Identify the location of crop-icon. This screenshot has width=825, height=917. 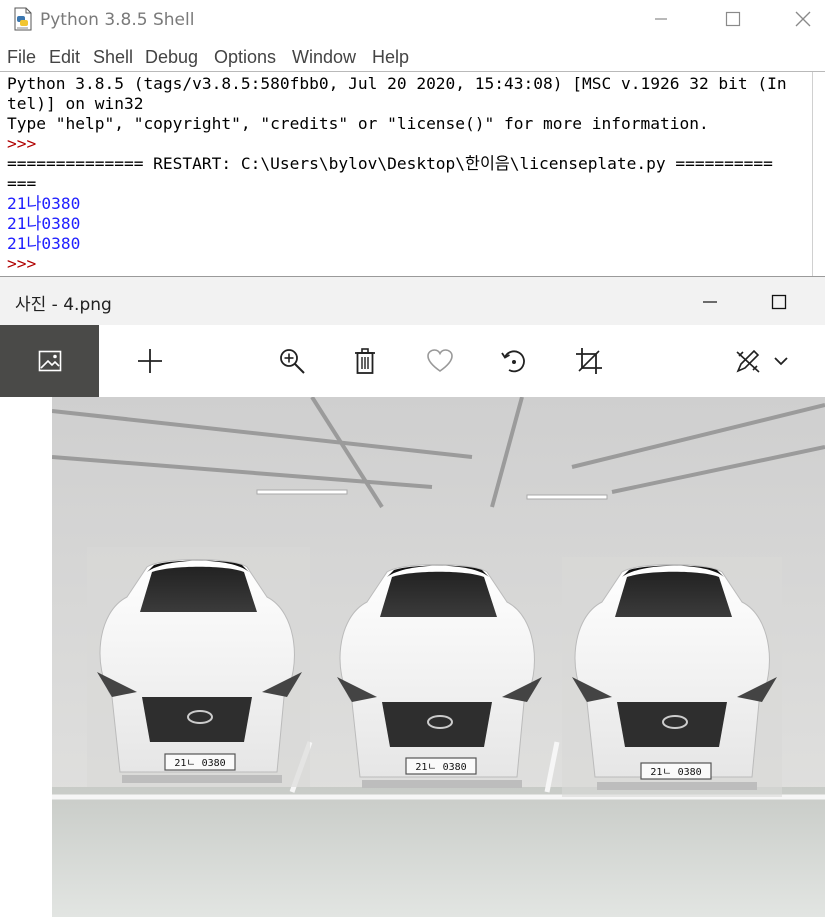
(589, 361).